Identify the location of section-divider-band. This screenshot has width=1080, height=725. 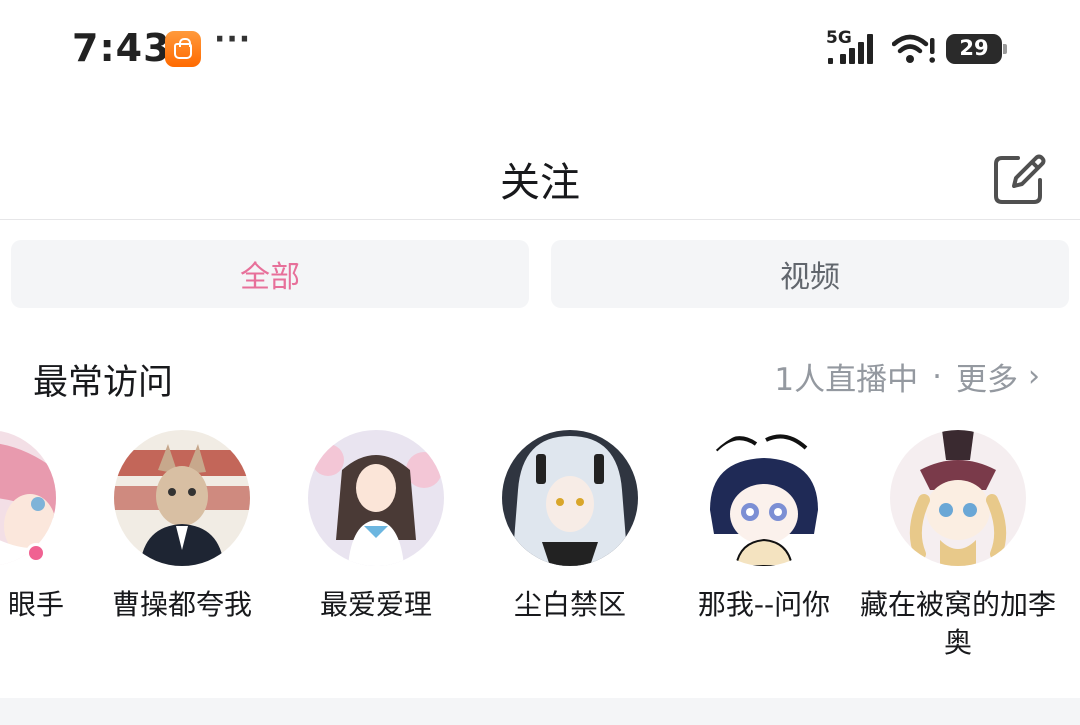
(540, 711).